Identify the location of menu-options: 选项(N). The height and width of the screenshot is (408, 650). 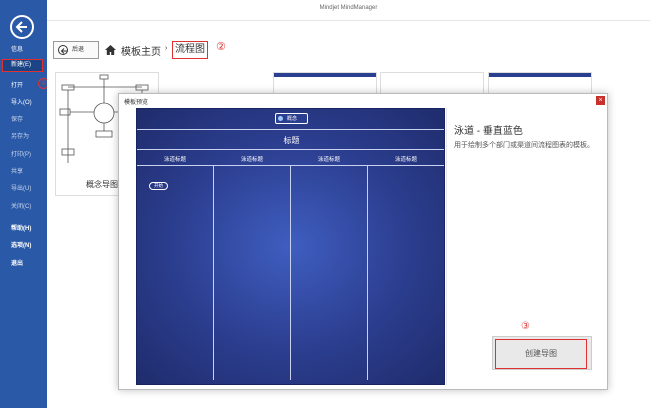
(21, 244).